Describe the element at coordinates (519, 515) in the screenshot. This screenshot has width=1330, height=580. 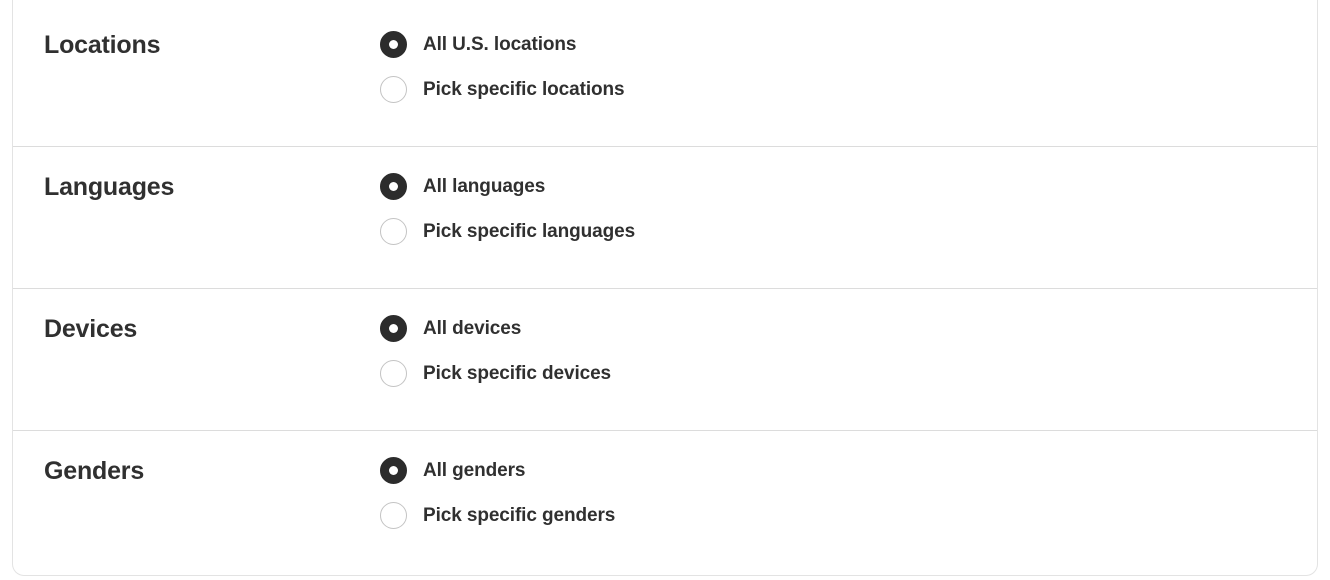
I see `radio-option-label: Pick specific genders` at that location.